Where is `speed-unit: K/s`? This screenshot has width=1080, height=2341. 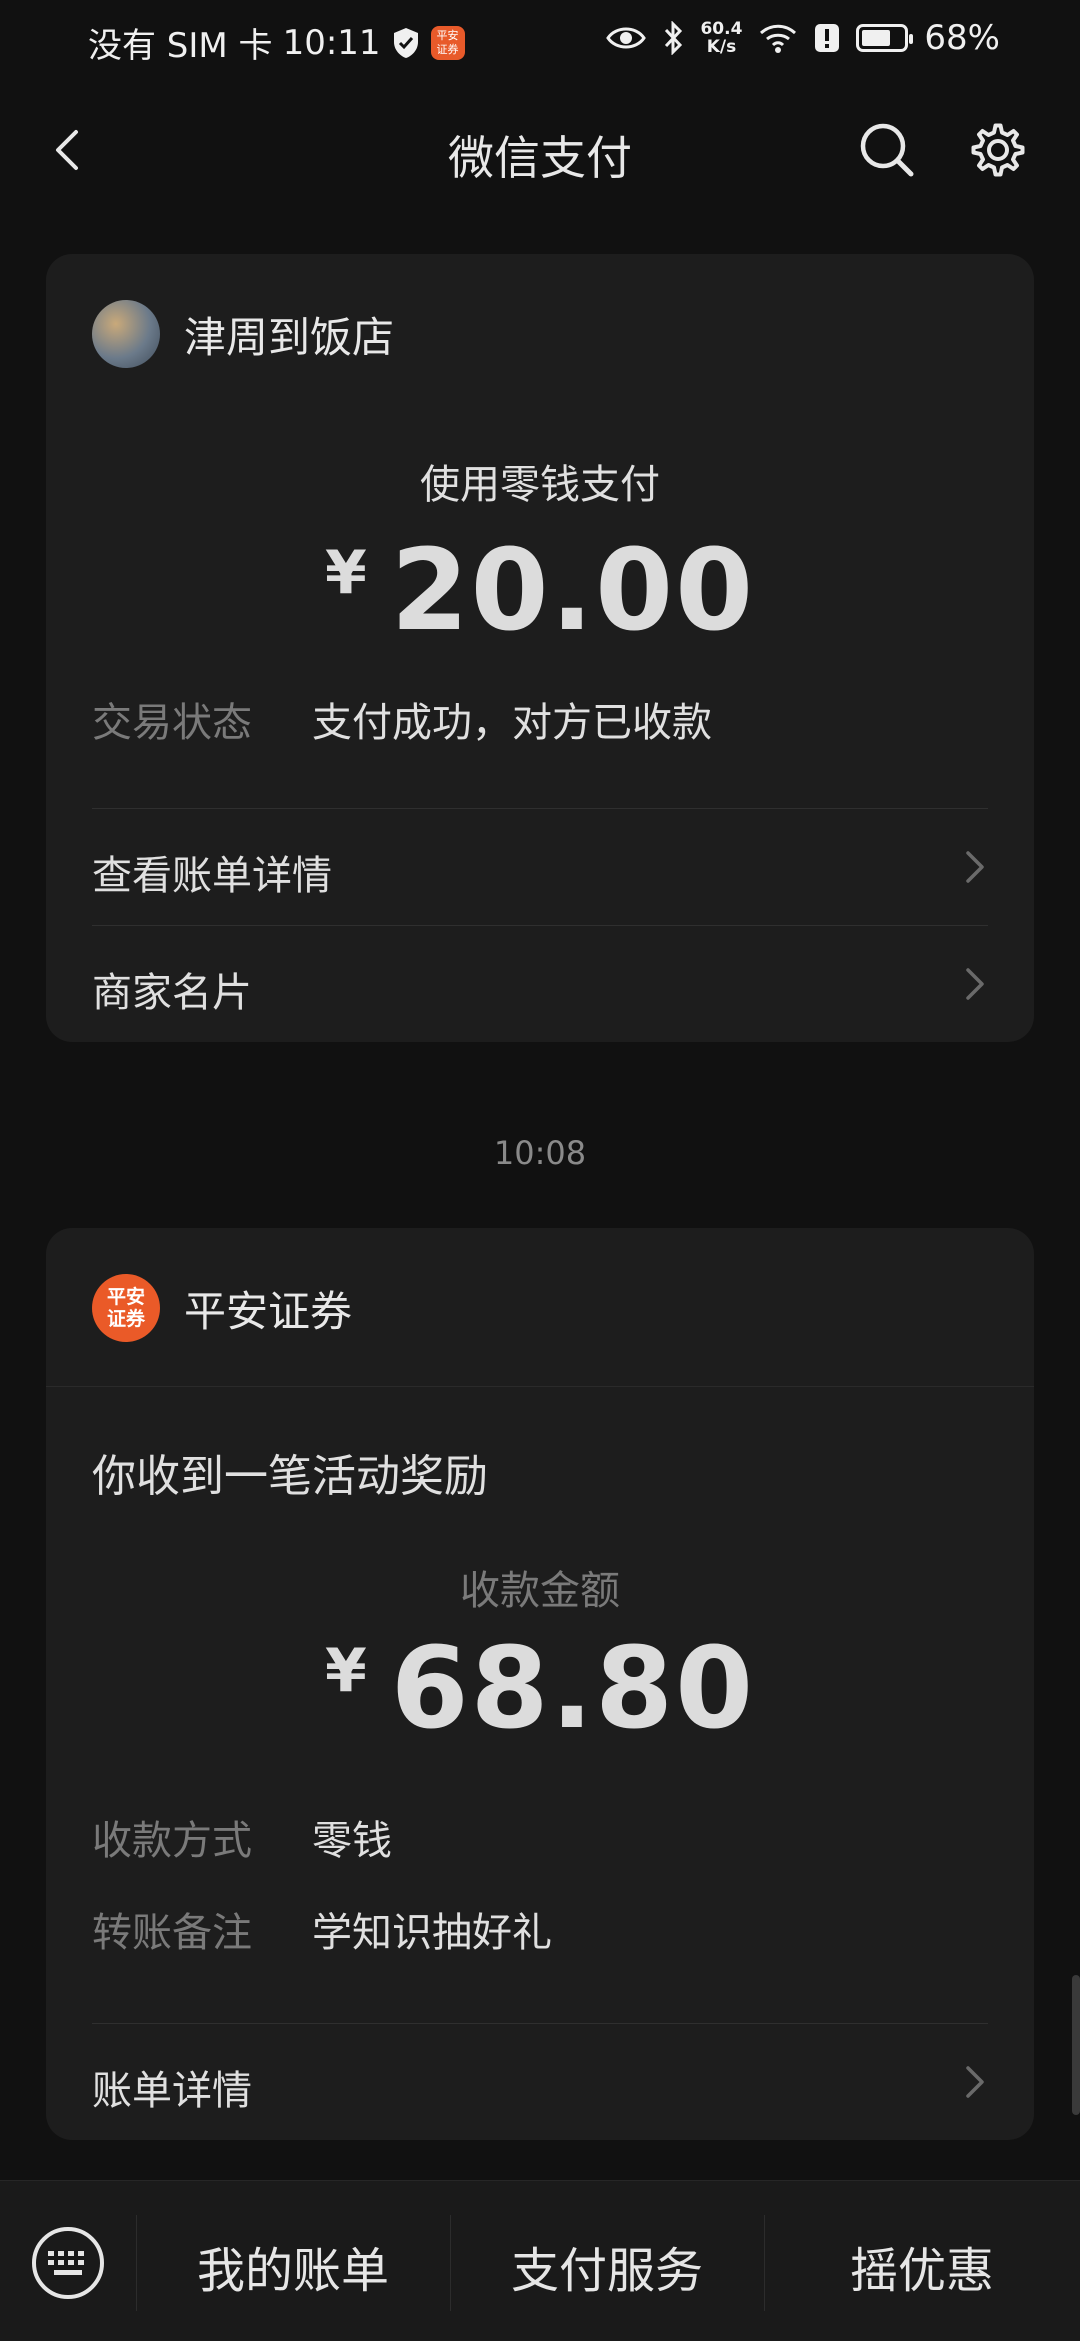
speed-unit: K/s is located at coordinates (721, 47).